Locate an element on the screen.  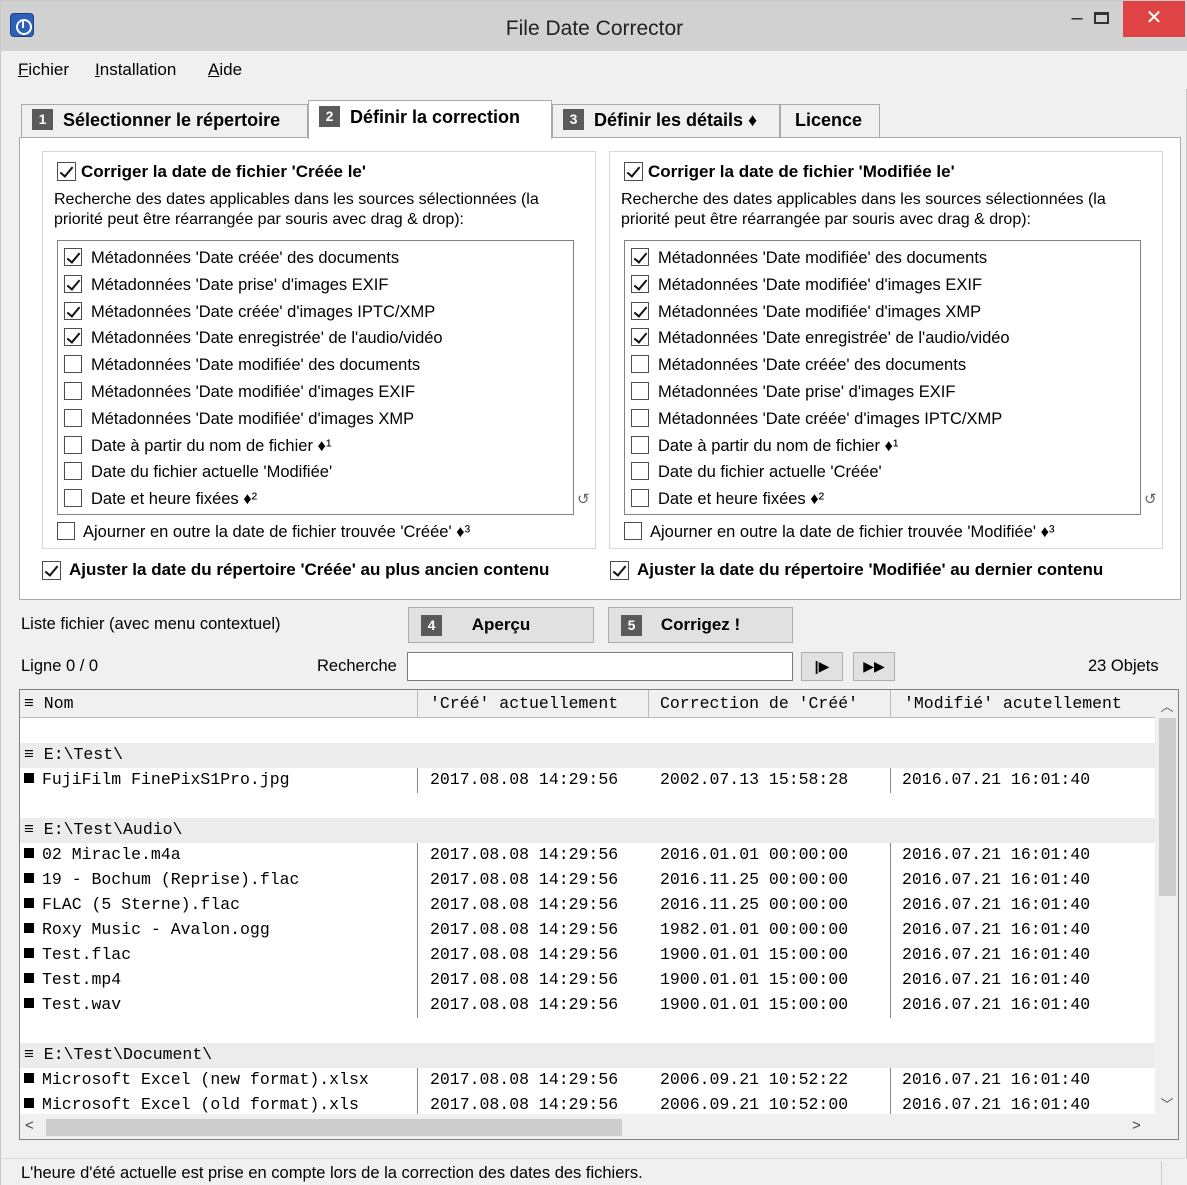
menu-fichier: Fichier is located at coordinates (43, 70).